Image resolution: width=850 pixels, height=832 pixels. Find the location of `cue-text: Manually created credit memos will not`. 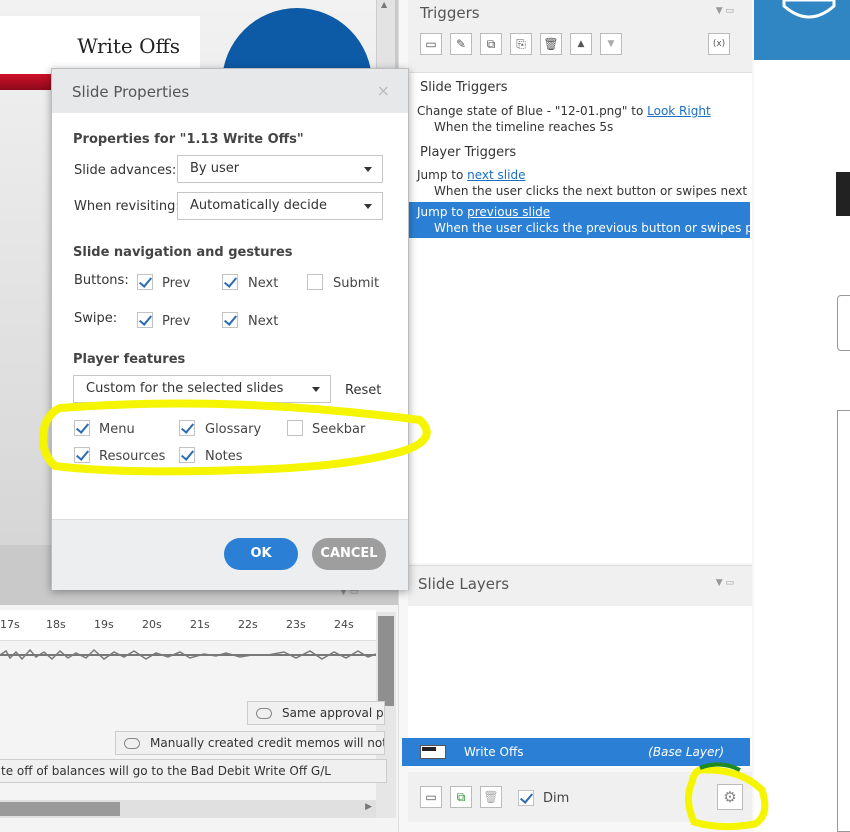

cue-text: Manually created credit memos will not is located at coordinates (267, 743).